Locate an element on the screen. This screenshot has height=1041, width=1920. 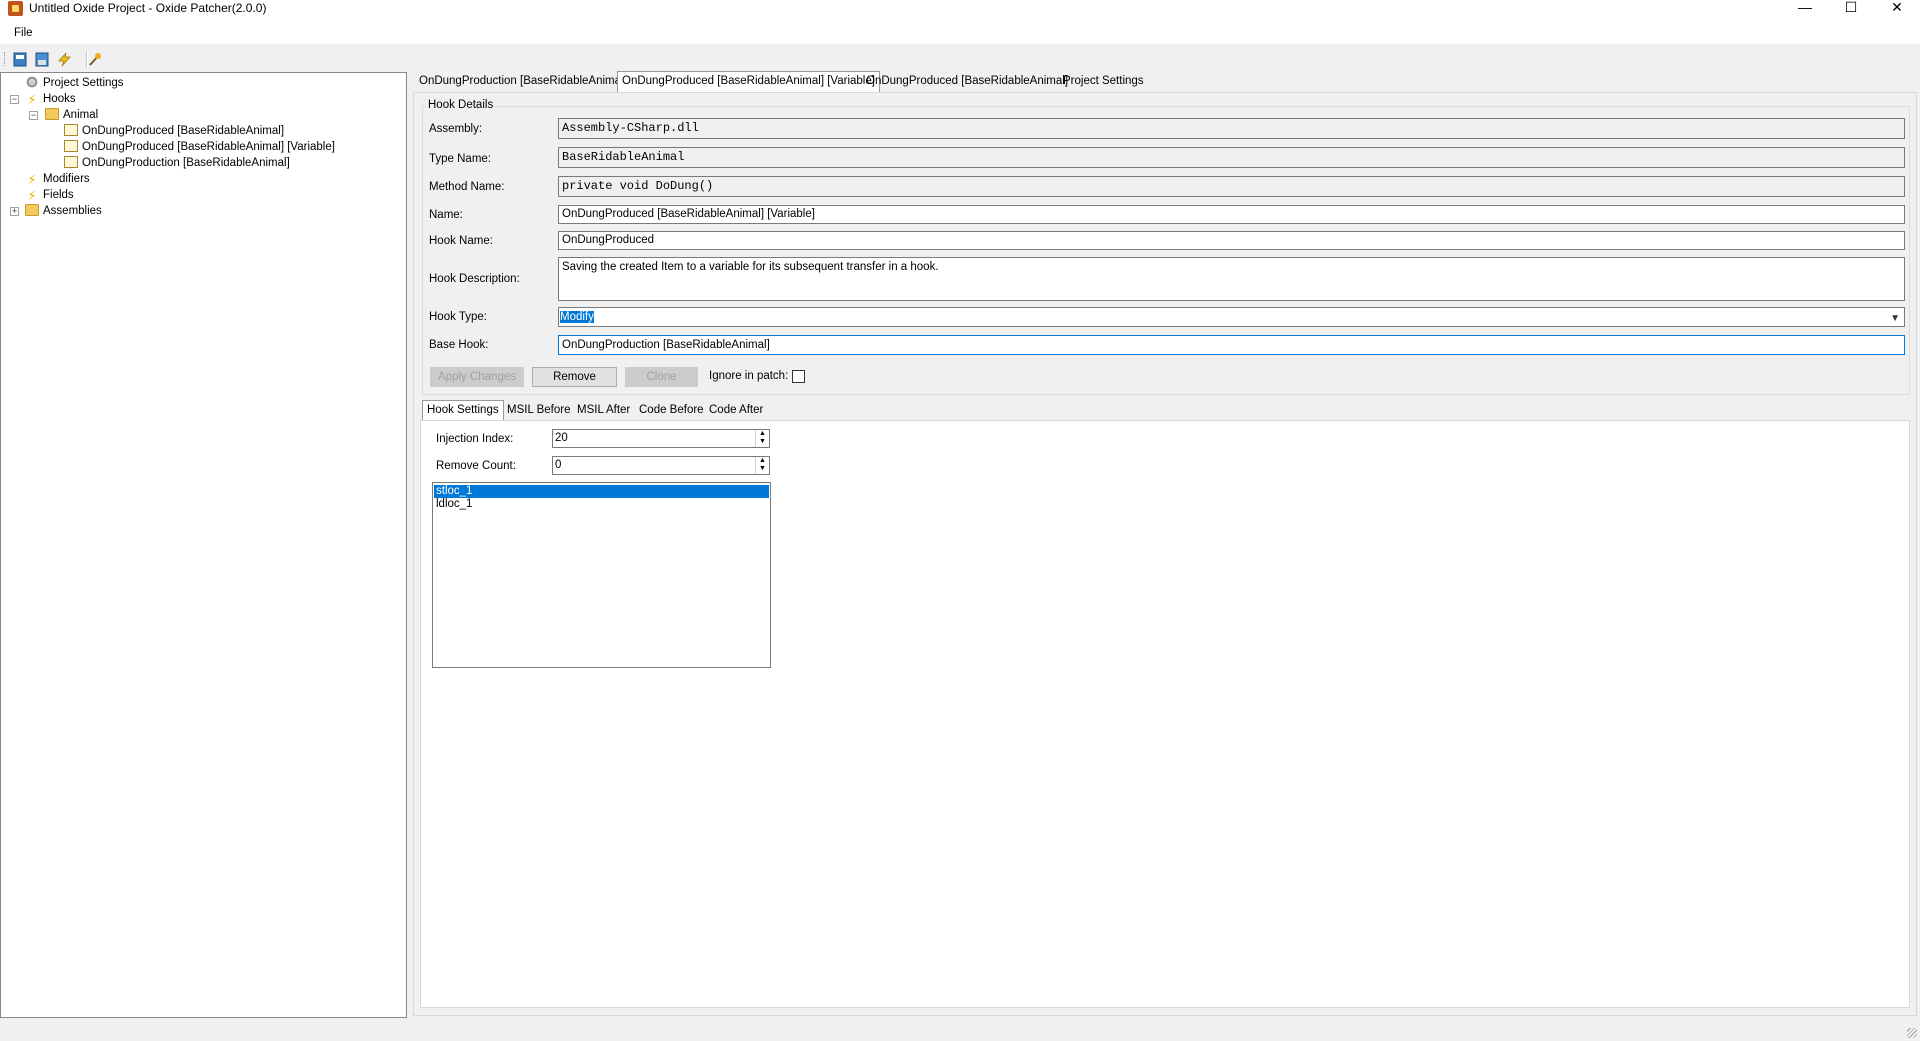
tab-msil-before: MSIL Before is located at coordinates (539, 411).